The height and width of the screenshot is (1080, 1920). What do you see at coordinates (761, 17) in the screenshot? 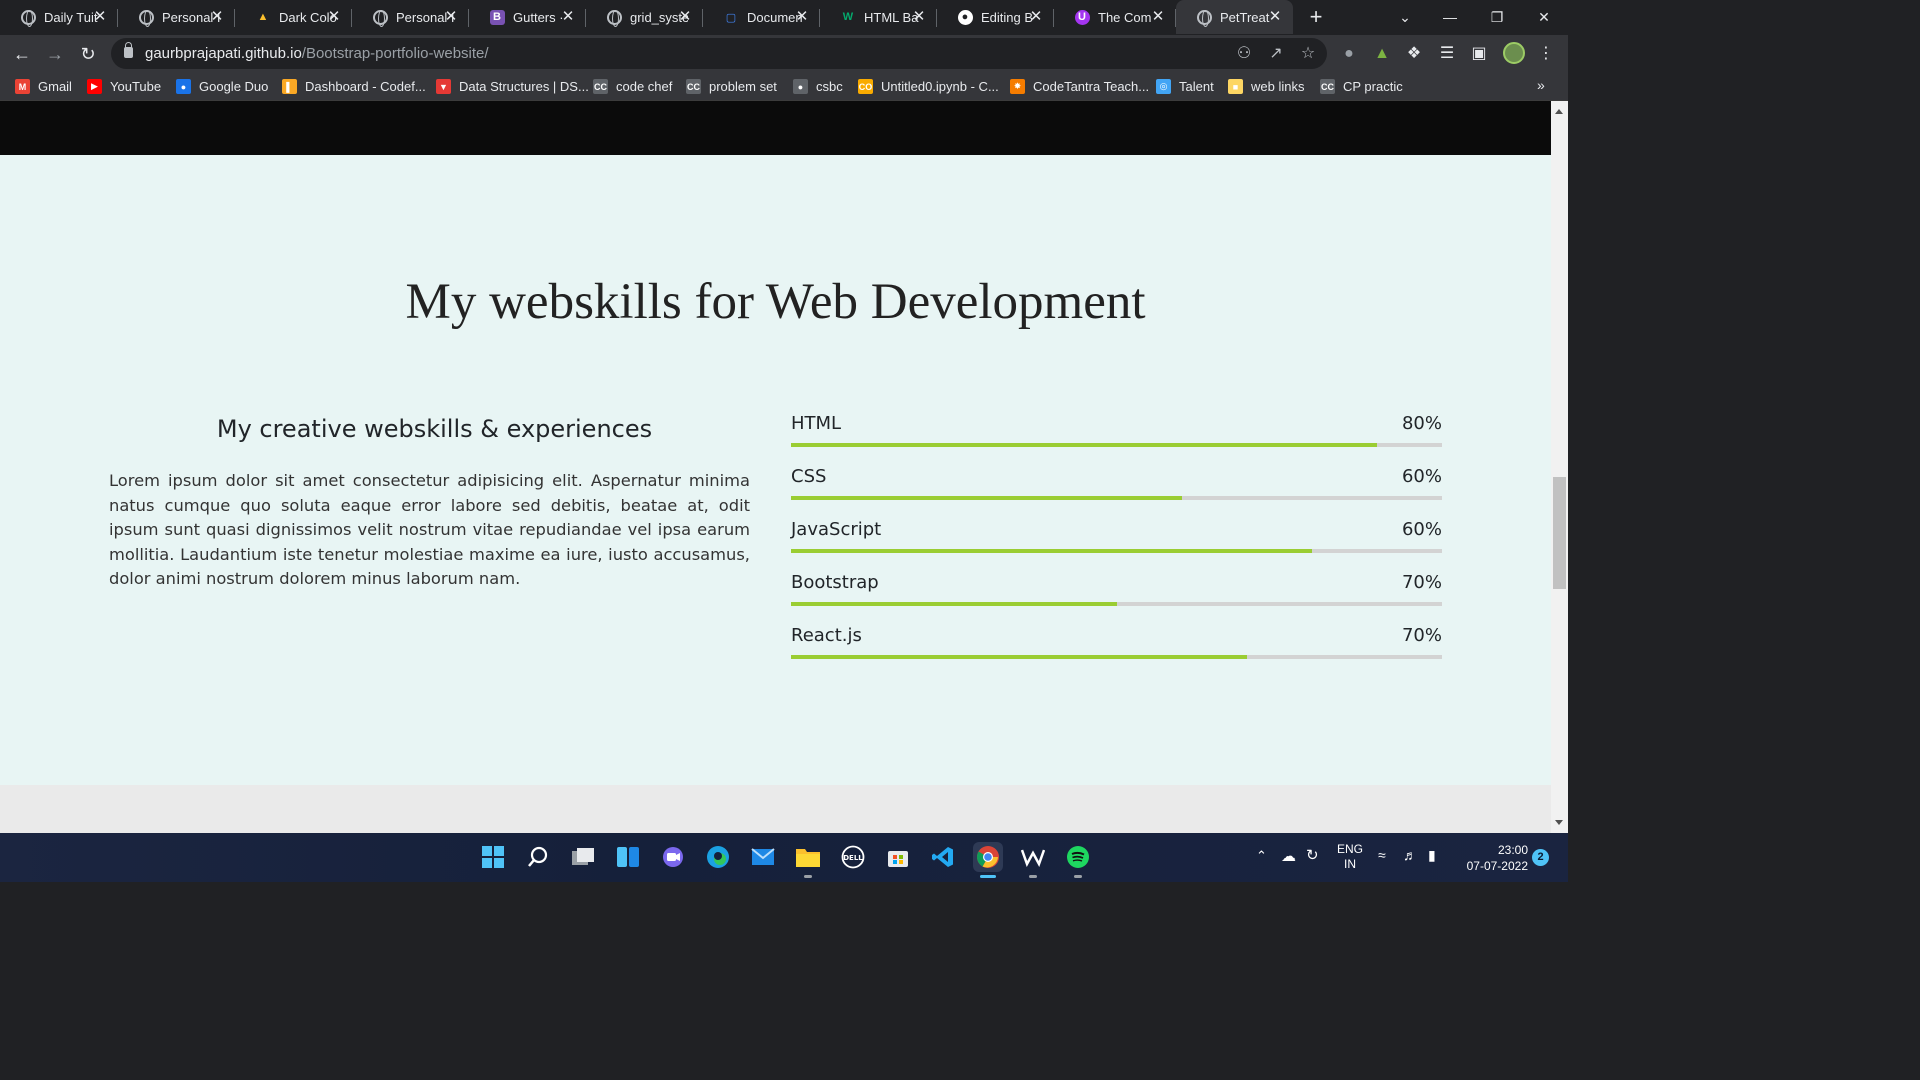
I see `browser-tab: ▢ Documen ✕` at bounding box center [761, 17].